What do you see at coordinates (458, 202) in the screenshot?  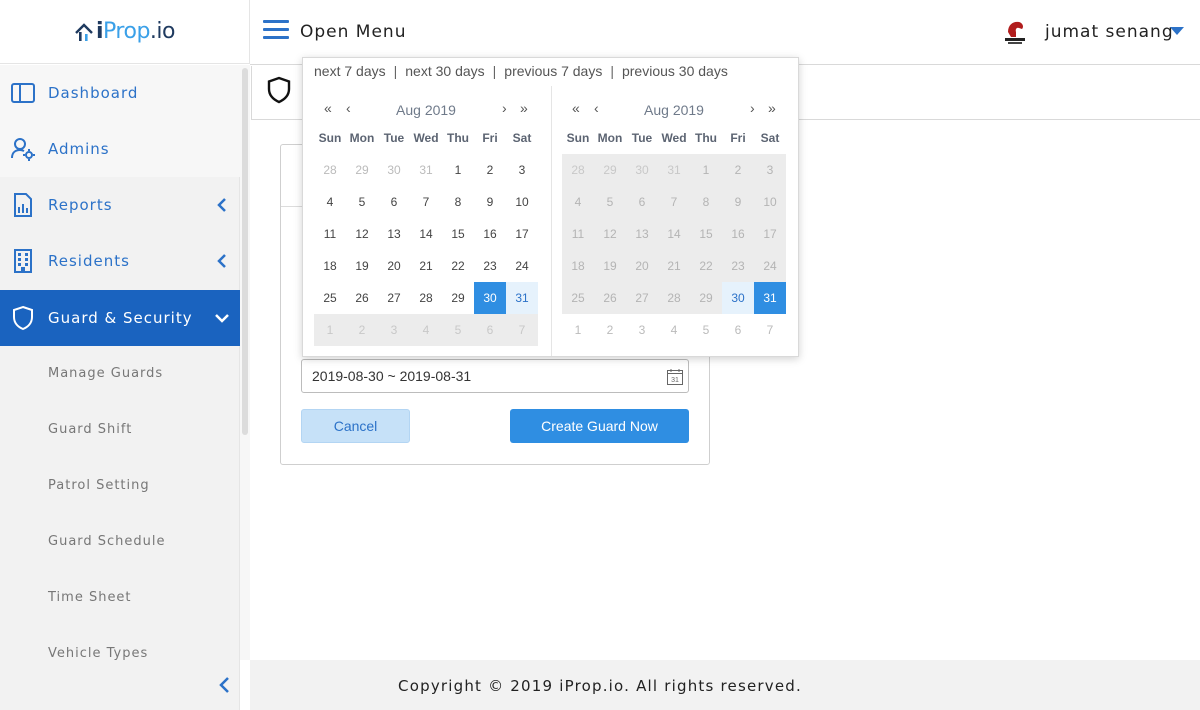 I see `calendar-day: 8` at bounding box center [458, 202].